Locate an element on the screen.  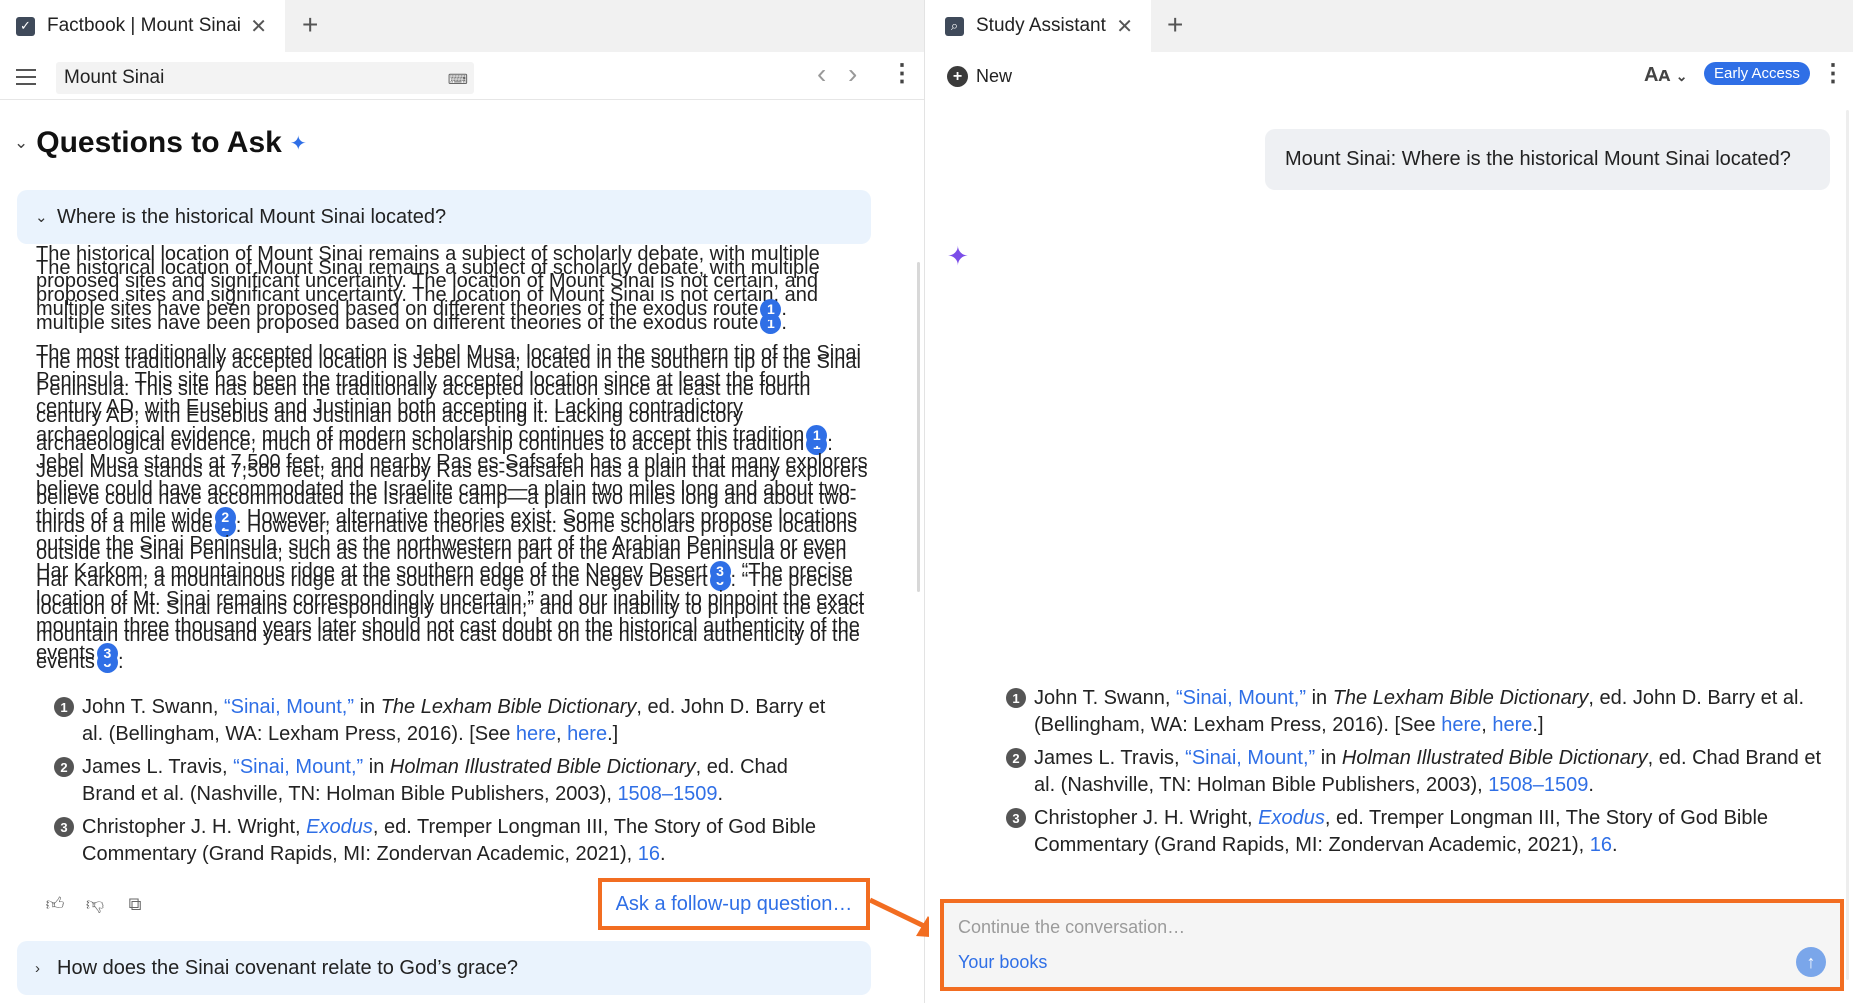
citation-badge: 2 is located at coordinates (225, 517).